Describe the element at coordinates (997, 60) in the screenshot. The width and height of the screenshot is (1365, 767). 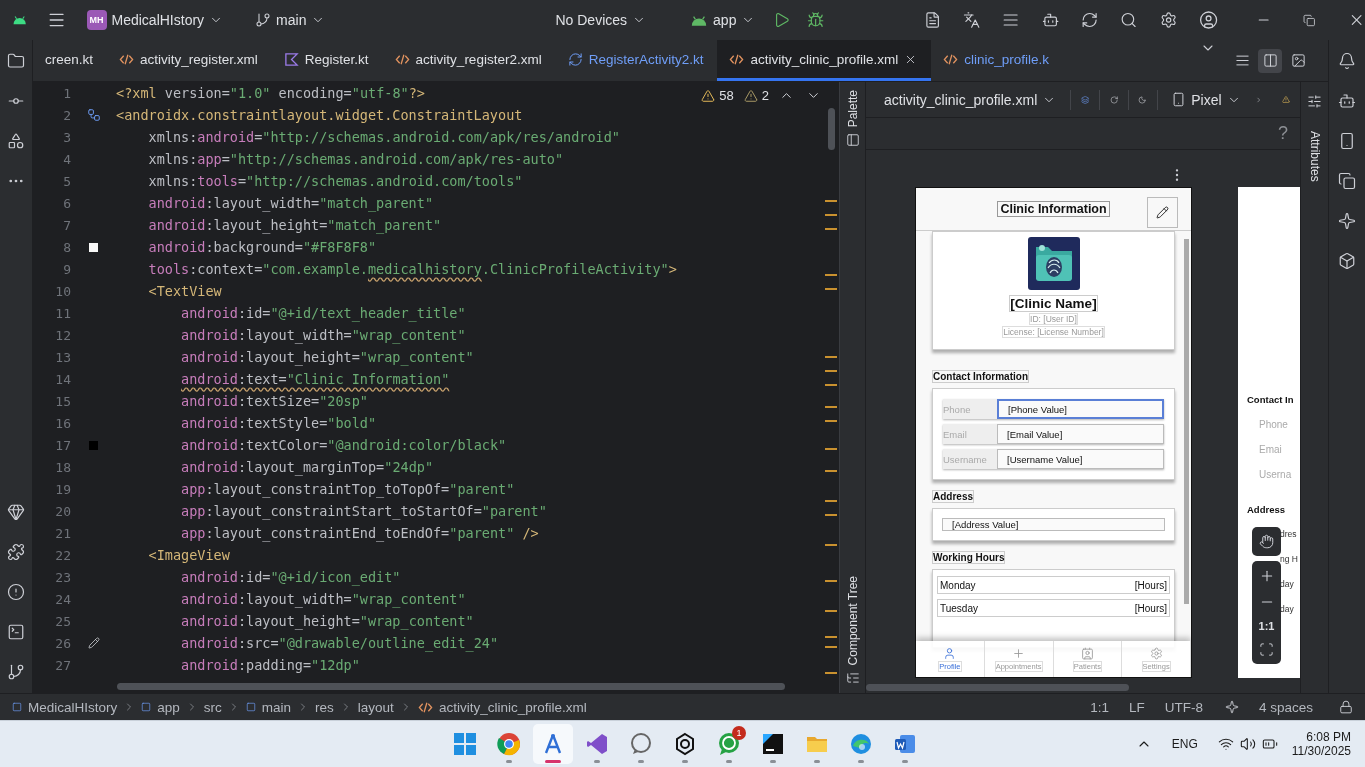
I see `editor-tab: clinic_profile.k` at that location.